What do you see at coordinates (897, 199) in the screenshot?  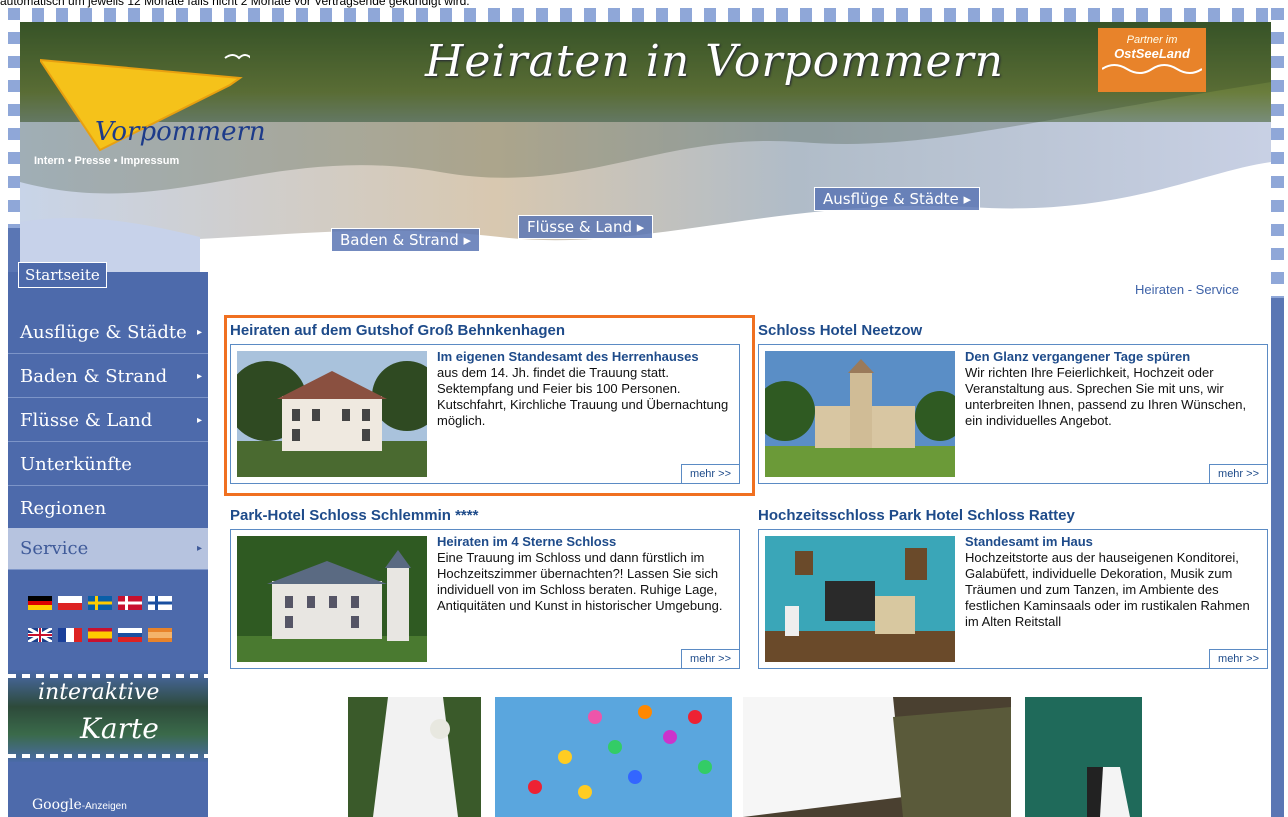 I see `ausfluege-staedte-button: Ausflüge & Städte ▸` at bounding box center [897, 199].